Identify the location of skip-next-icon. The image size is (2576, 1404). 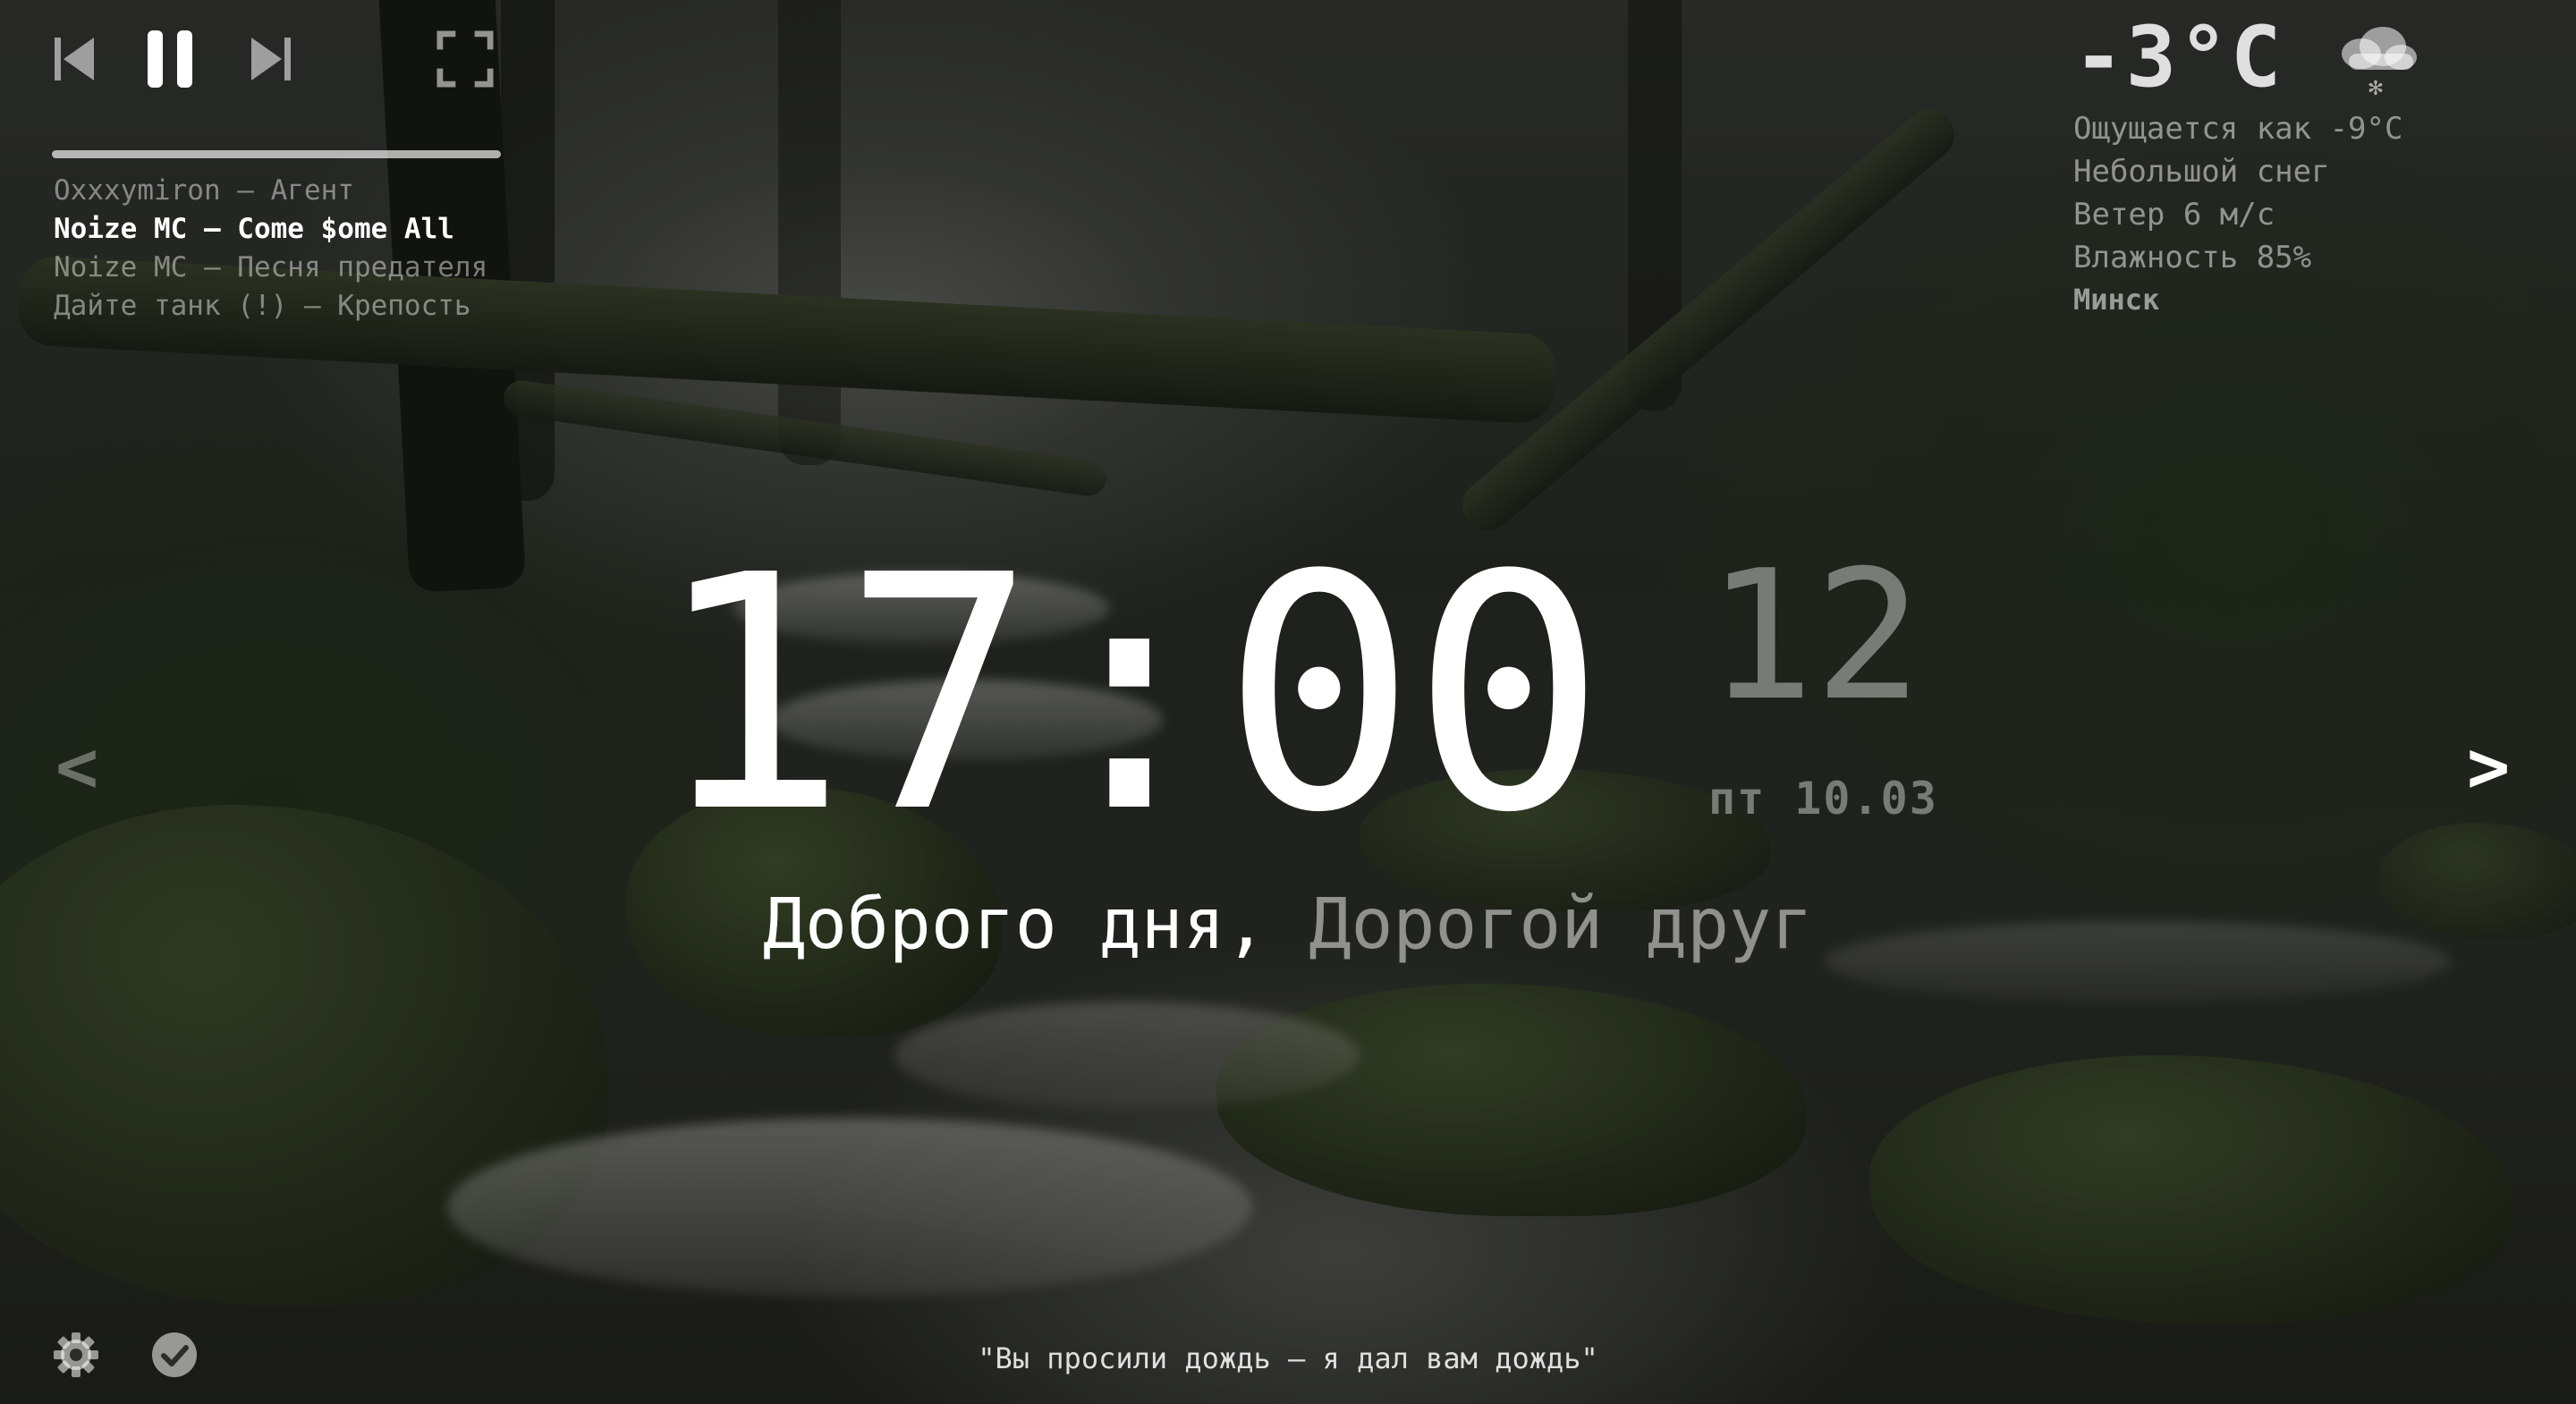
(271, 59).